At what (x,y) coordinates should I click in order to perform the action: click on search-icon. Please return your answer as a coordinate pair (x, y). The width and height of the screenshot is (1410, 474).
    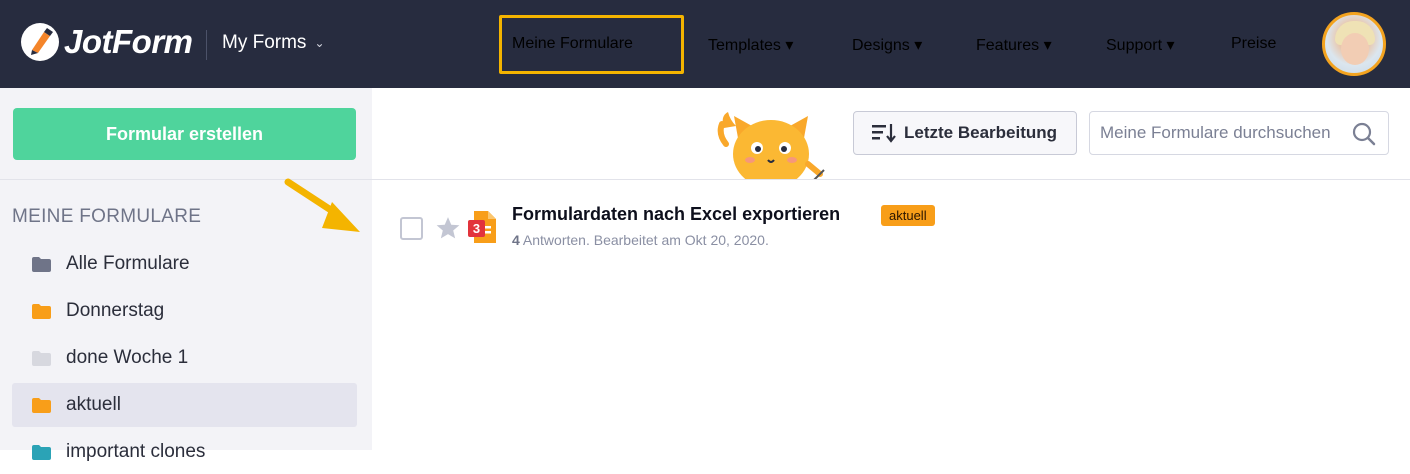
    Looking at the image, I should click on (1364, 134).